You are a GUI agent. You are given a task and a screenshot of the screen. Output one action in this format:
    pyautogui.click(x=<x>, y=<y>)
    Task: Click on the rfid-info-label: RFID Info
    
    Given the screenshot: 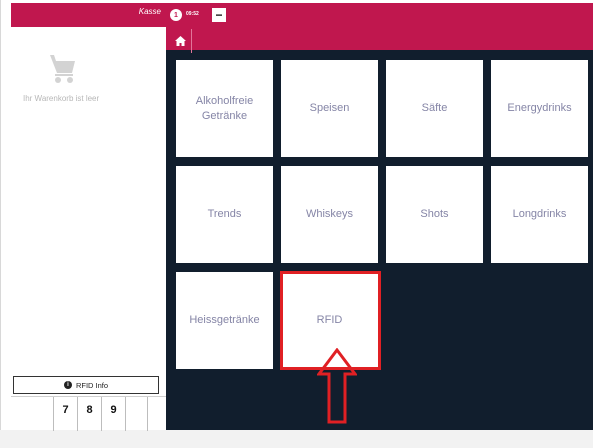 What is the action you would take?
    pyautogui.click(x=92, y=385)
    